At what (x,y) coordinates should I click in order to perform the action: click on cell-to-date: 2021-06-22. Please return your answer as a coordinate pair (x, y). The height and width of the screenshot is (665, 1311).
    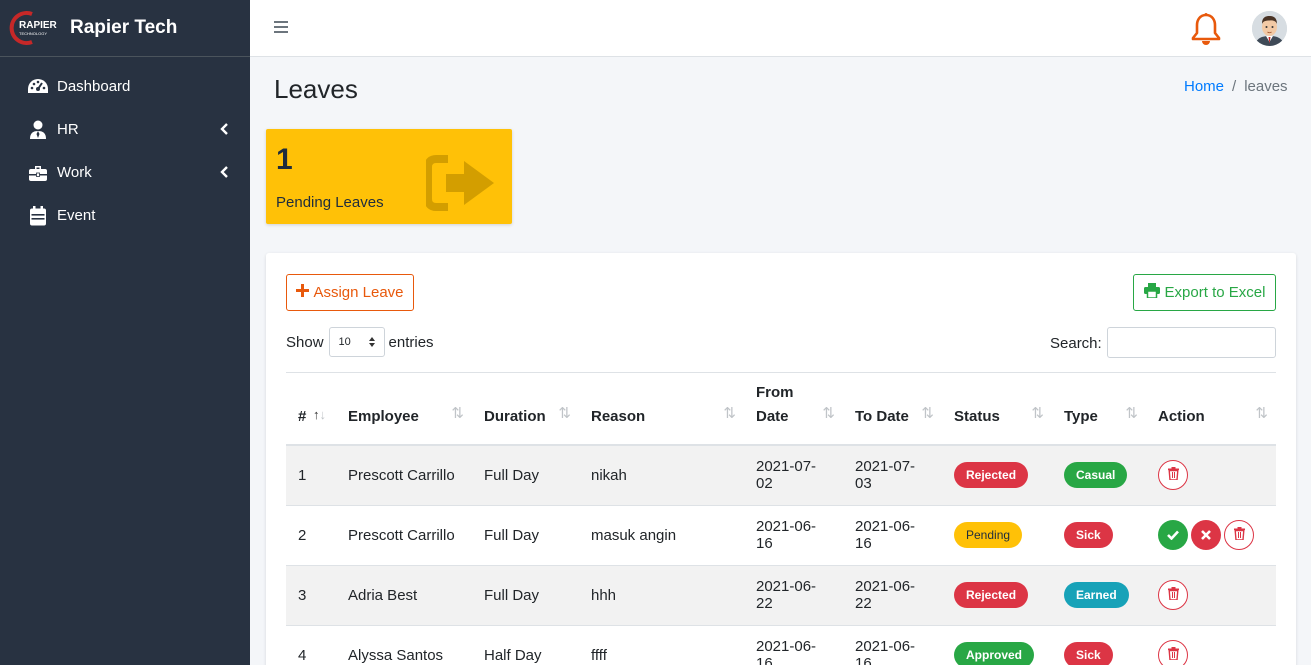
    Looking at the image, I should click on (892, 594).